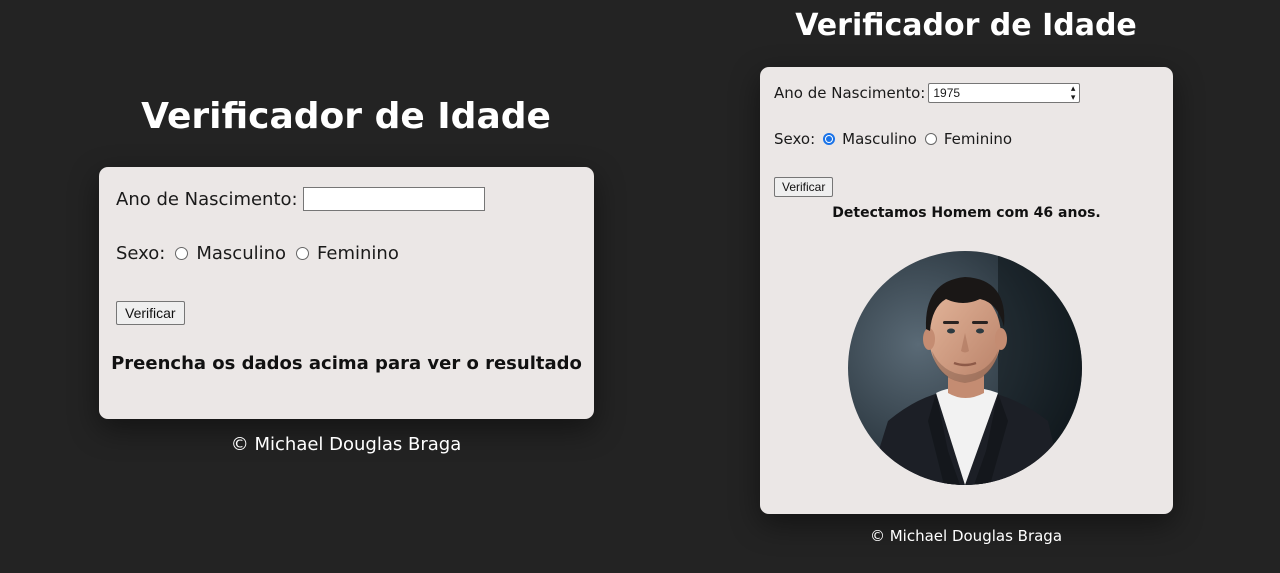 Image resolution: width=1280 pixels, height=573 pixels. What do you see at coordinates (1073, 92) in the screenshot?
I see `select-arrows-icon: ▴ ▾` at bounding box center [1073, 92].